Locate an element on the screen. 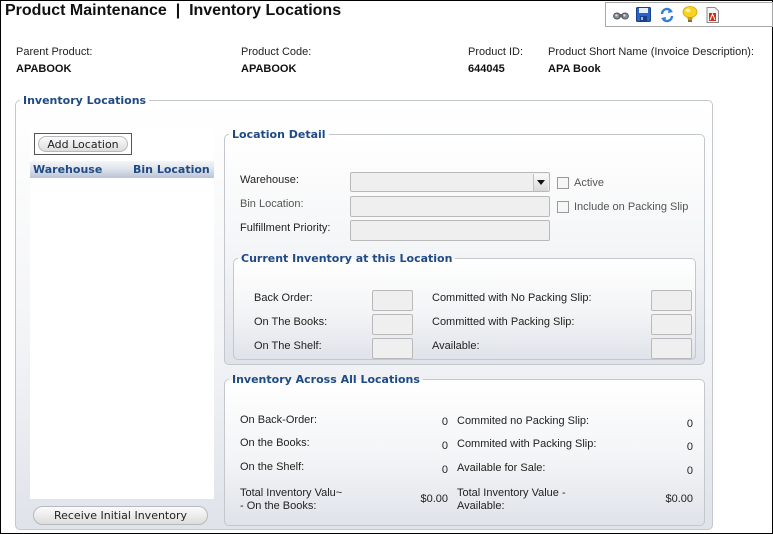  binoculars-icon is located at coordinates (620, 14).